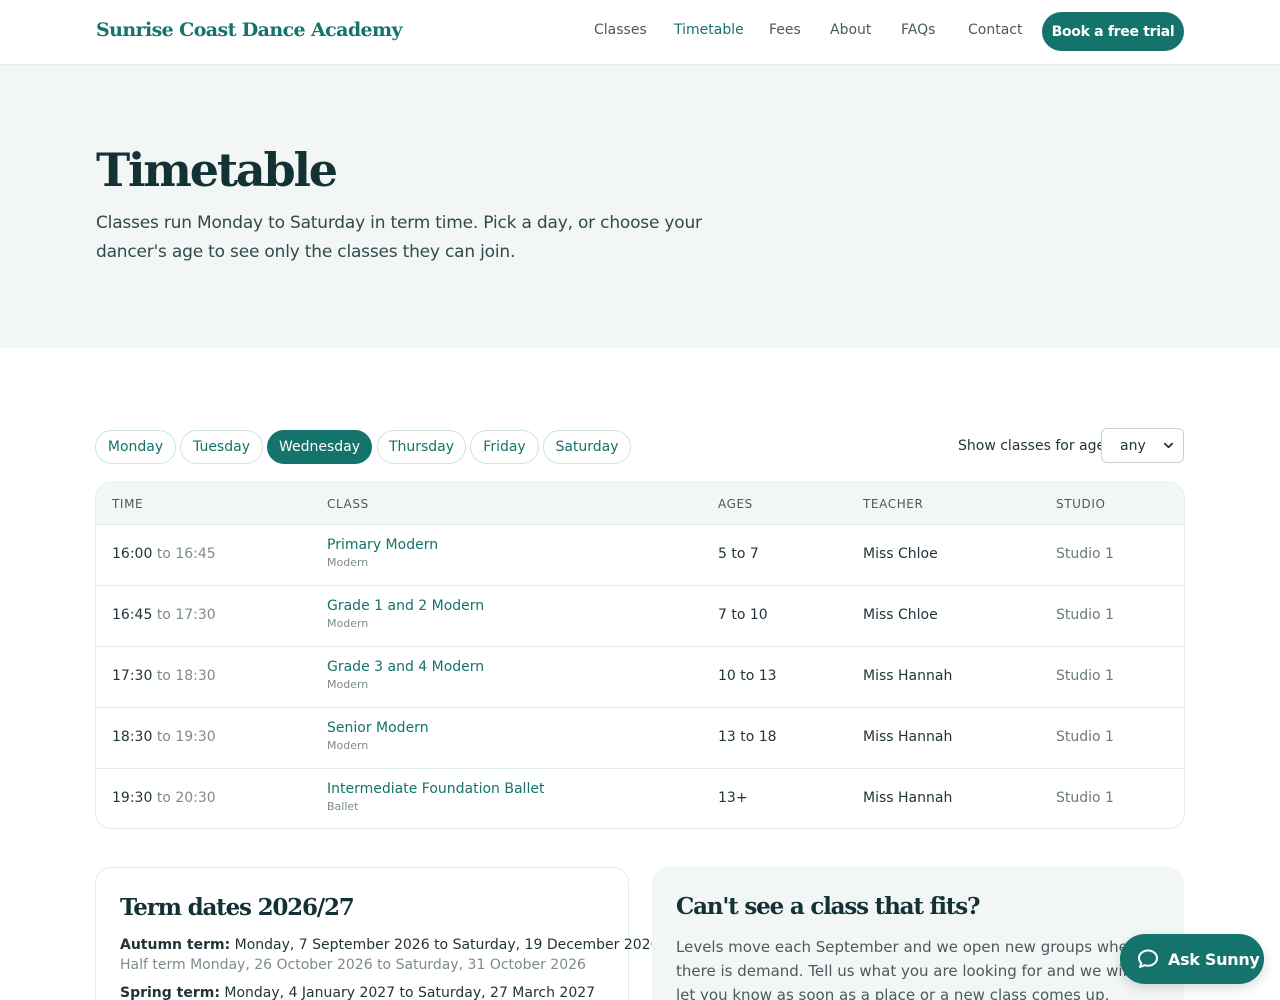 This screenshot has width=1280, height=1000. What do you see at coordinates (995, 30) in the screenshot?
I see `nav-link-contact: Contact` at bounding box center [995, 30].